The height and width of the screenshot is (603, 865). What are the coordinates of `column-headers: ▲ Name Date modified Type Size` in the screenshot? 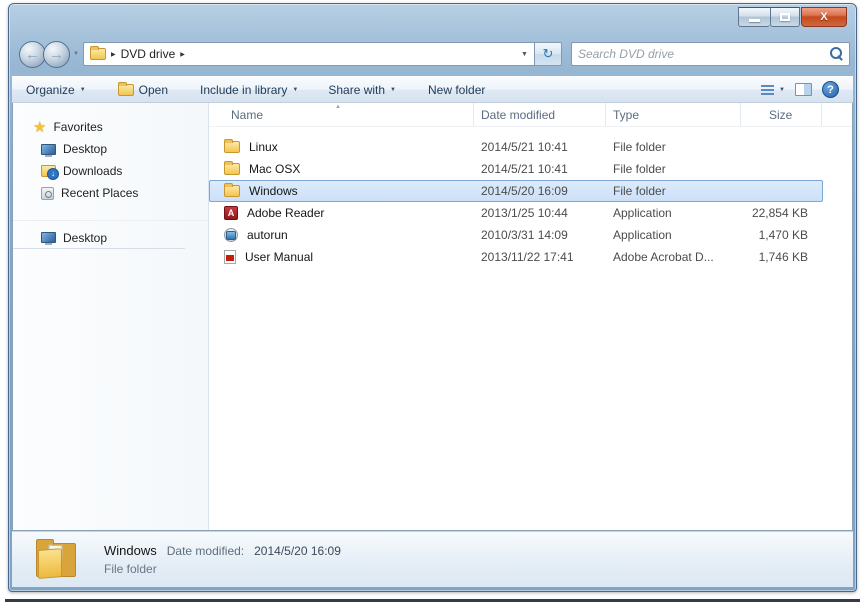 It's located at (530, 115).